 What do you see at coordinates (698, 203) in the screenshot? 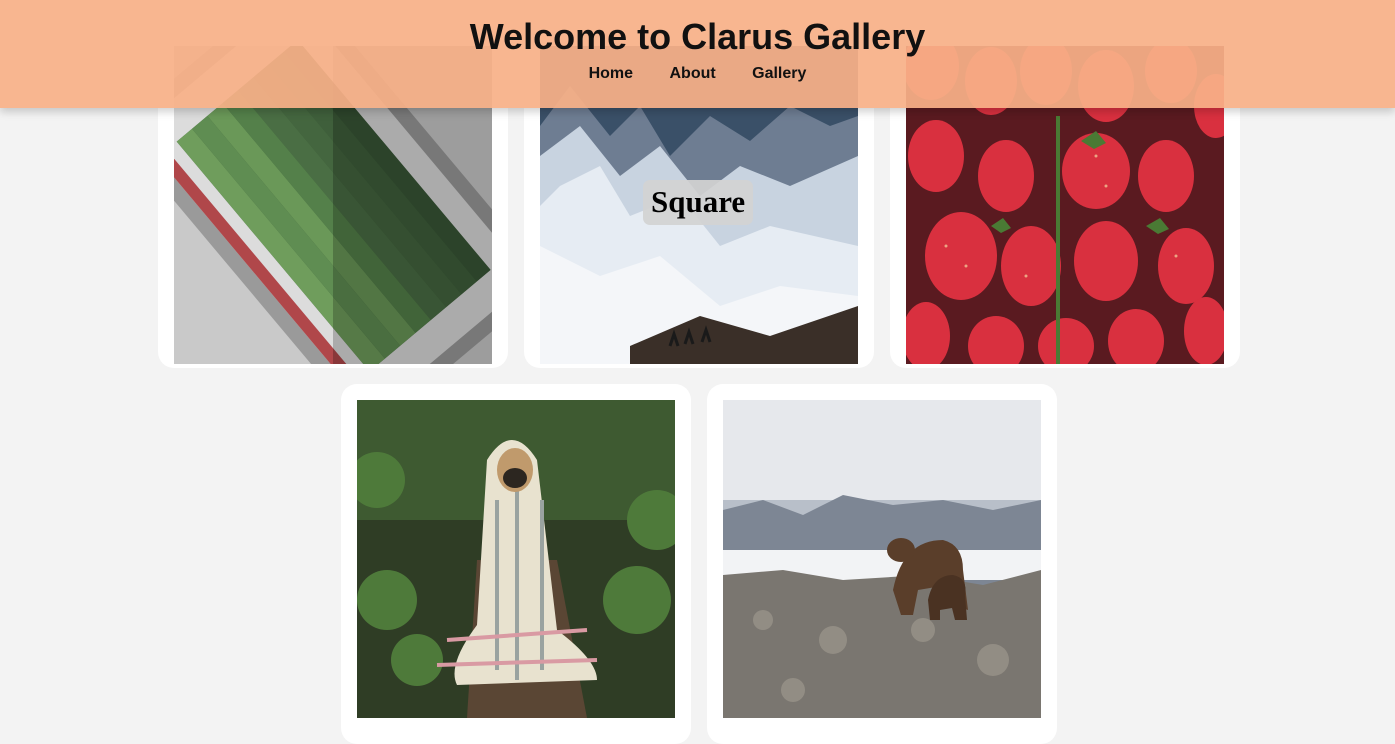
I see `image-caption: Square` at bounding box center [698, 203].